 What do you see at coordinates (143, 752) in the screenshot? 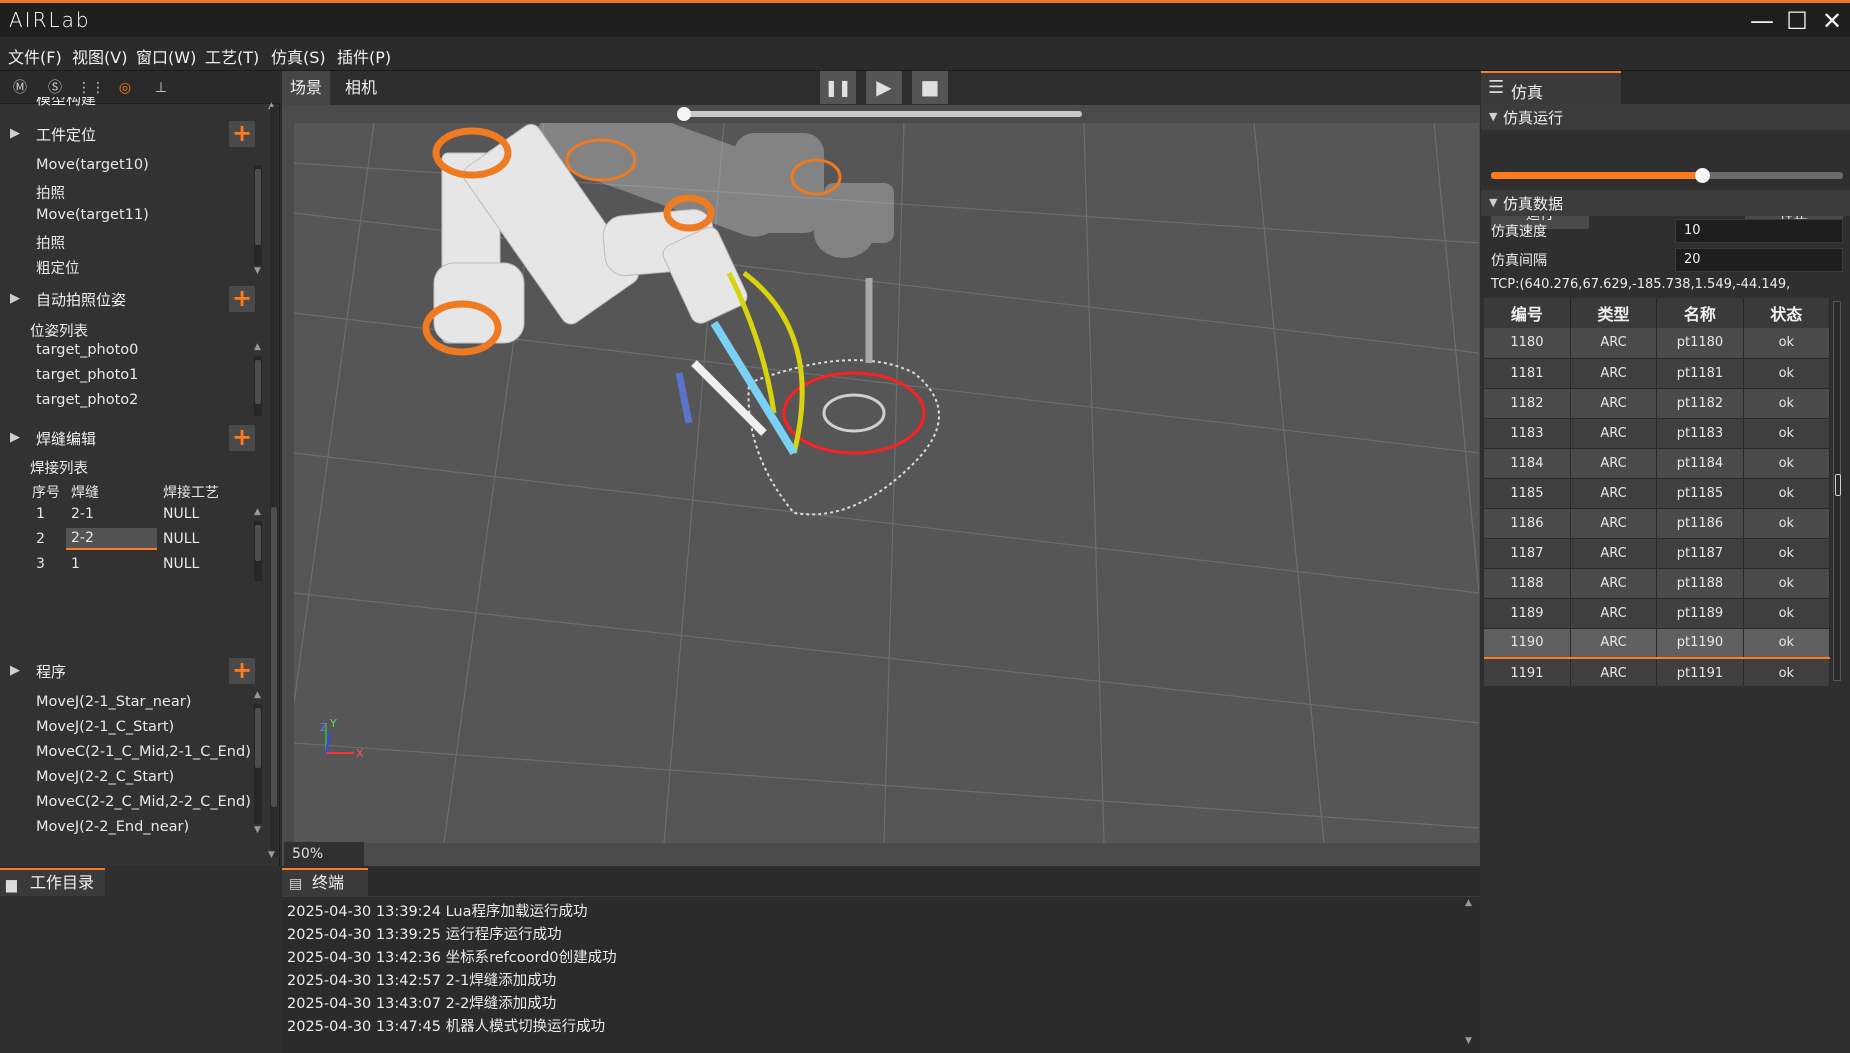
I see `list-item: MoveC(2-1_C_Mid,2-1_C_End)` at bounding box center [143, 752].